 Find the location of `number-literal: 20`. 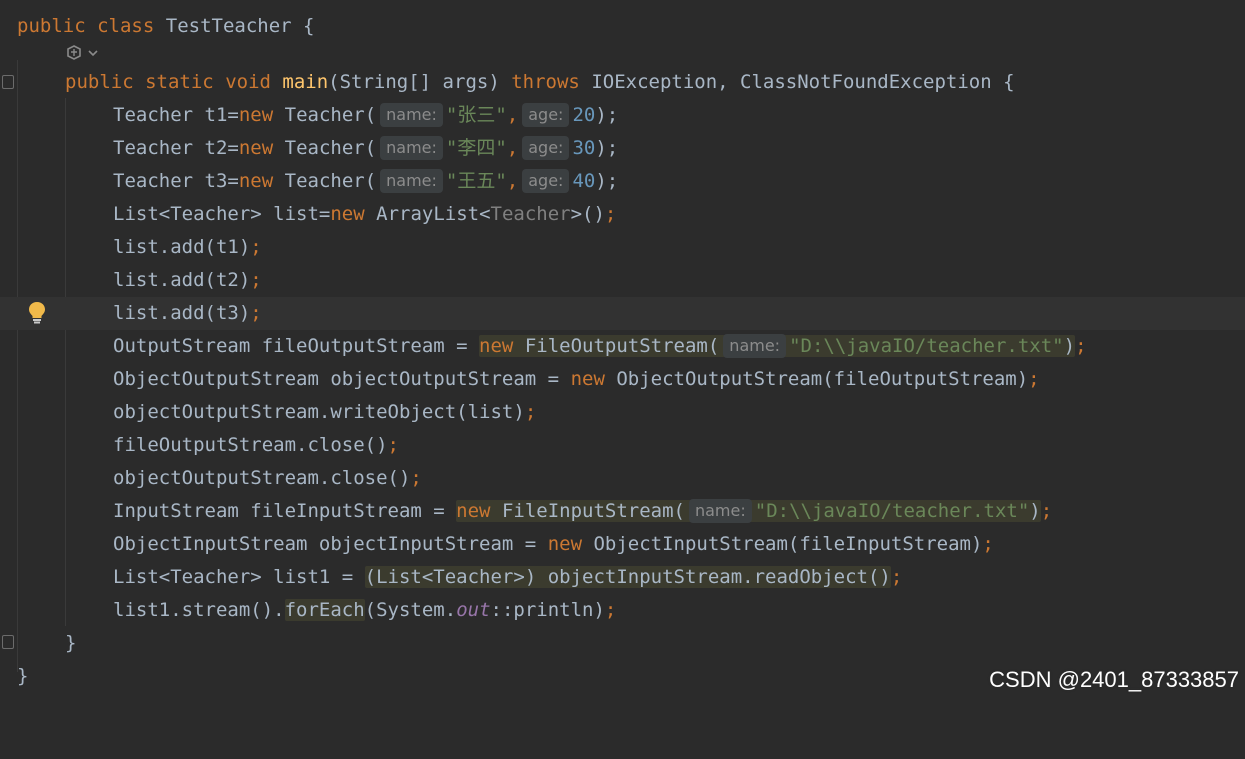

number-literal: 20 is located at coordinates (584, 115).